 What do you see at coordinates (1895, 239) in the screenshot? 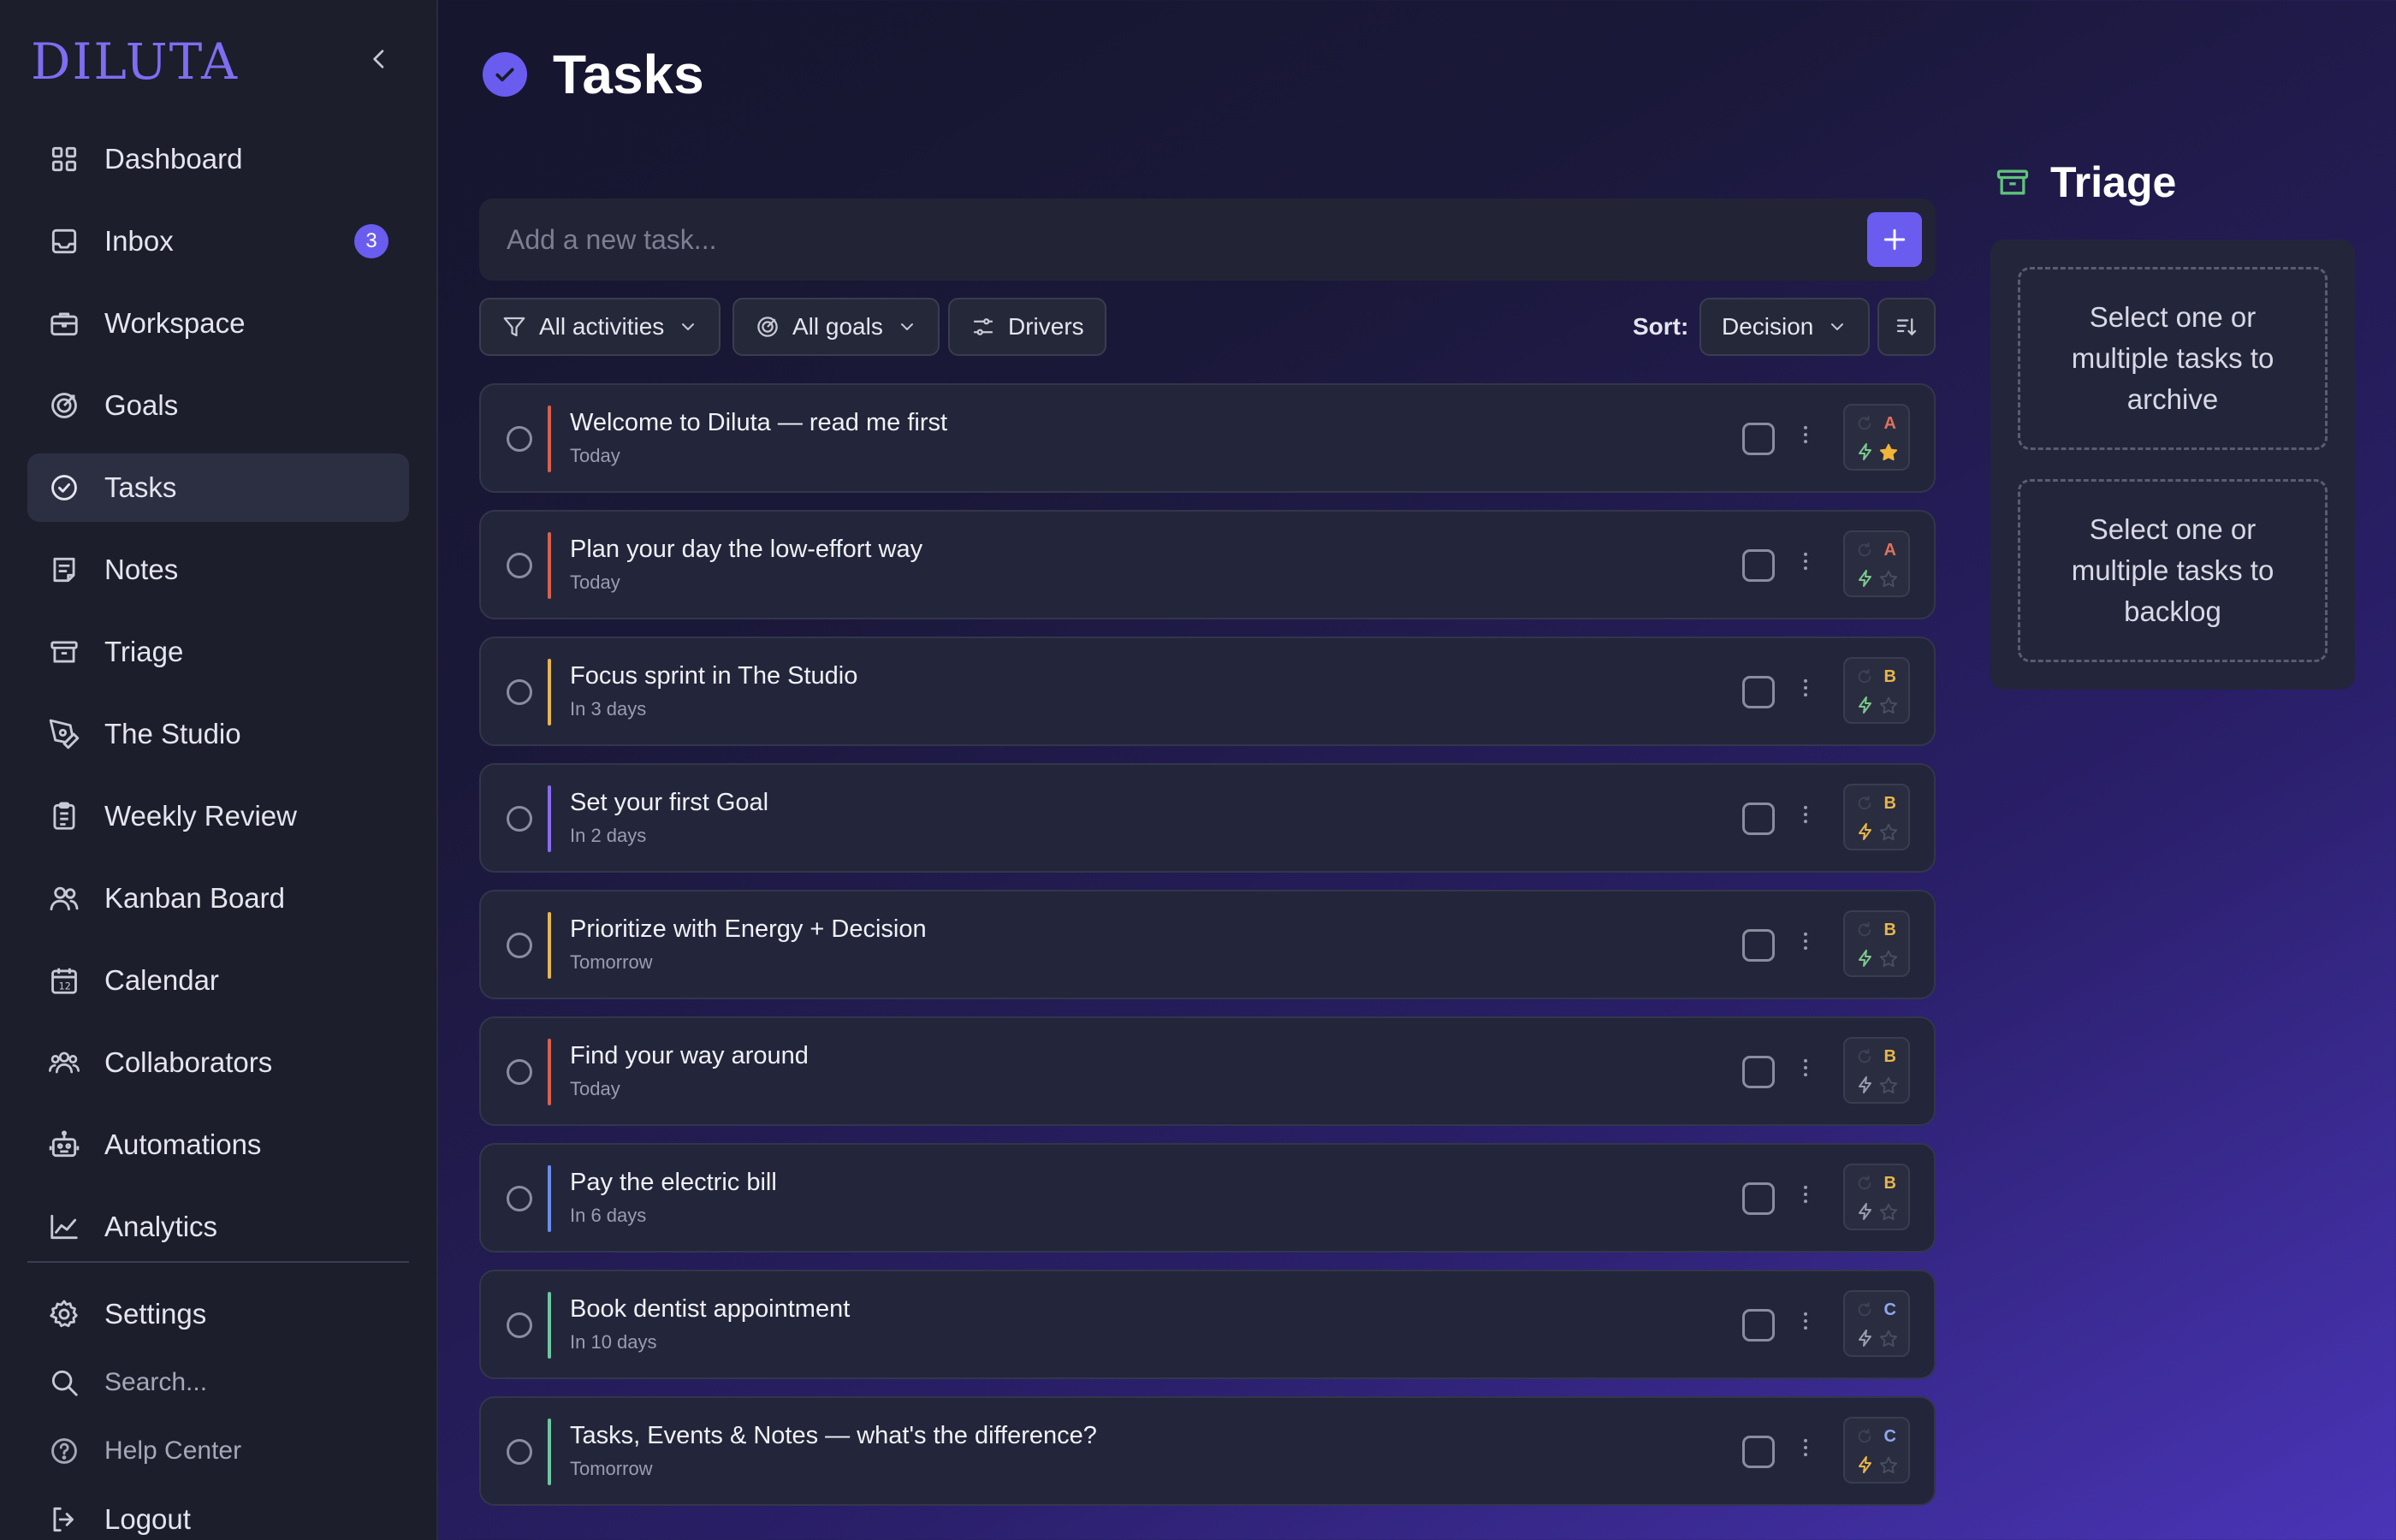
I see `add-task-button` at bounding box center [1895, 239].